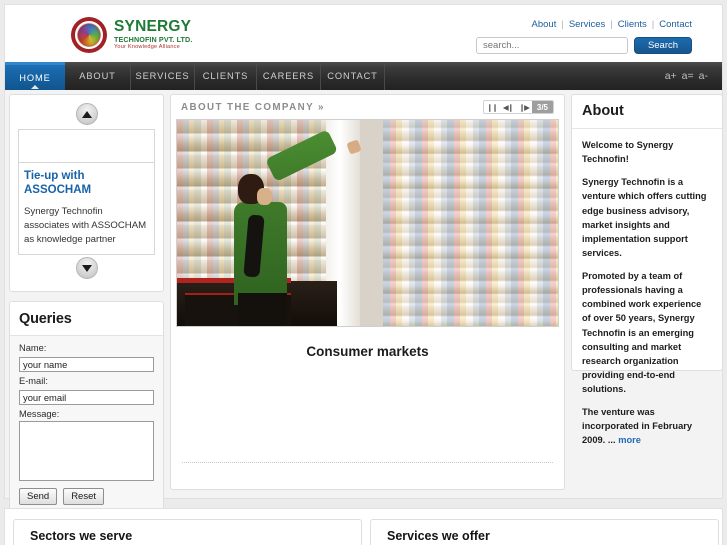 Image resolution: width=727 pixels, height=545 pixels. I want to click on message-label: Message:, so click(39, 414).